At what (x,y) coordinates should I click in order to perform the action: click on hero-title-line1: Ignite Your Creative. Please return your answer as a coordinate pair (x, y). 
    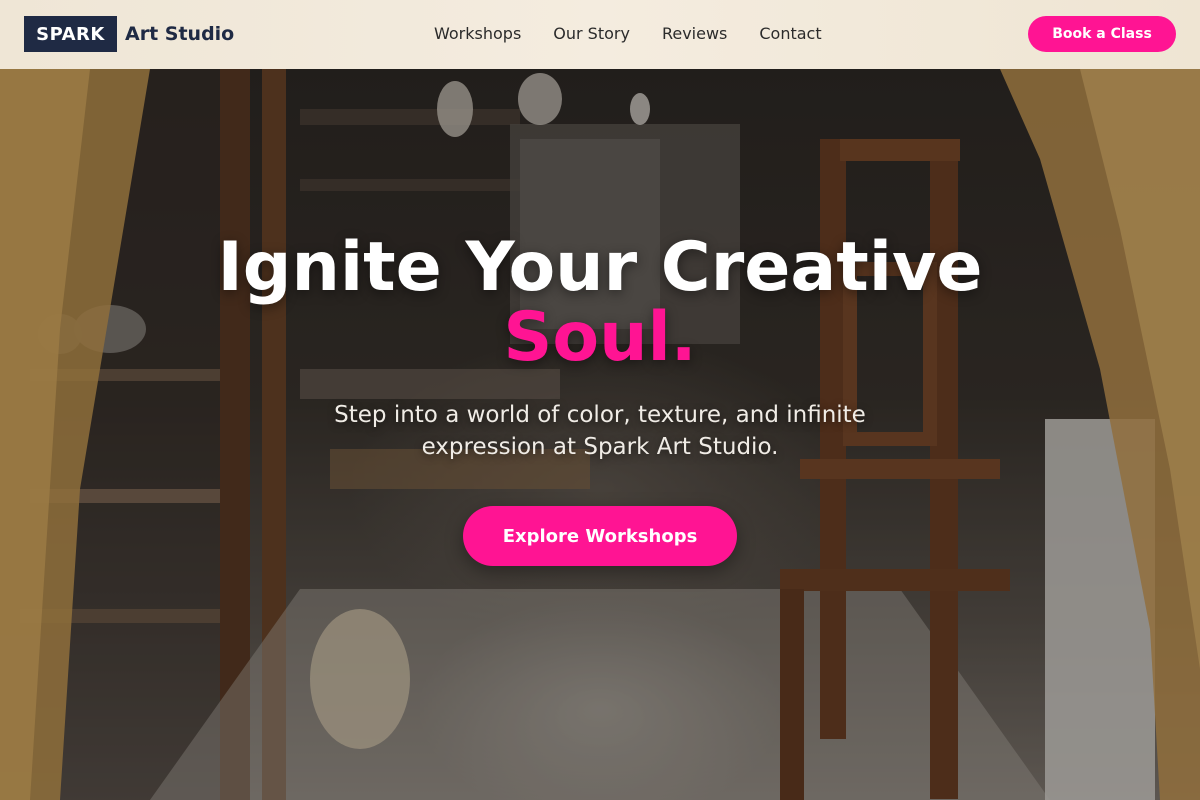
    Looking at the image, I should click on (600, 267).